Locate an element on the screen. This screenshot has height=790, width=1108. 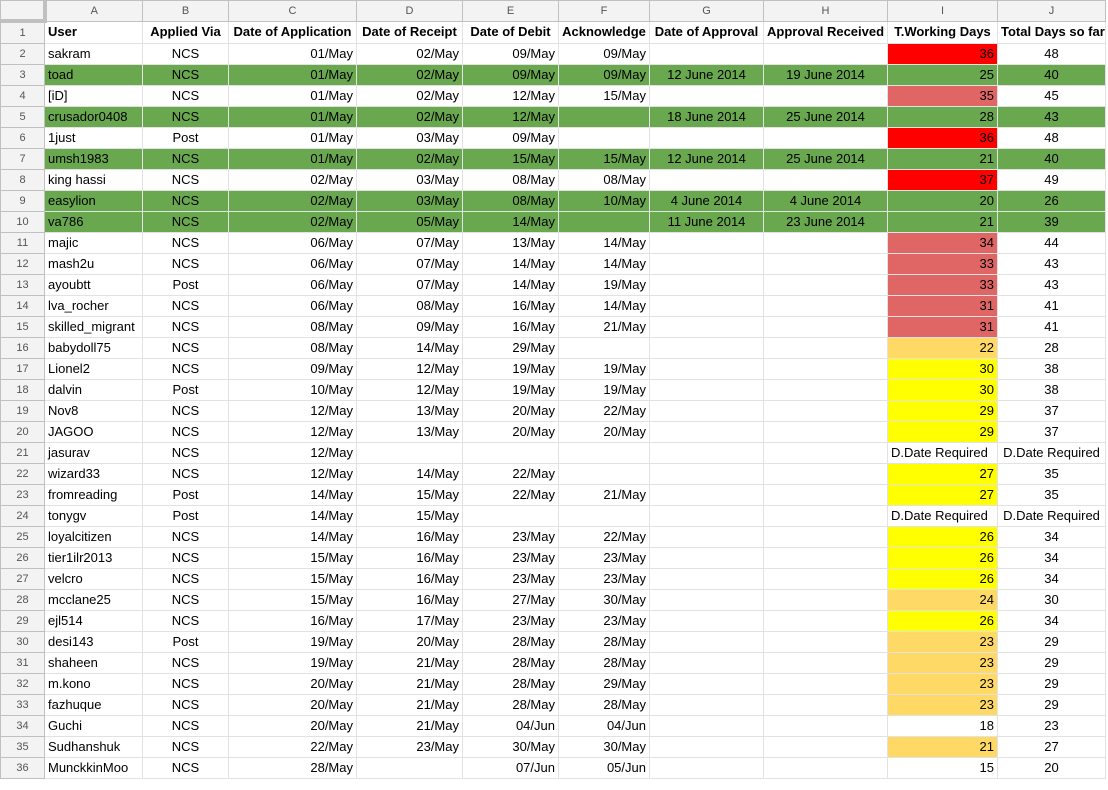
user-cell: desi143 is located at coordinates (93, 642).